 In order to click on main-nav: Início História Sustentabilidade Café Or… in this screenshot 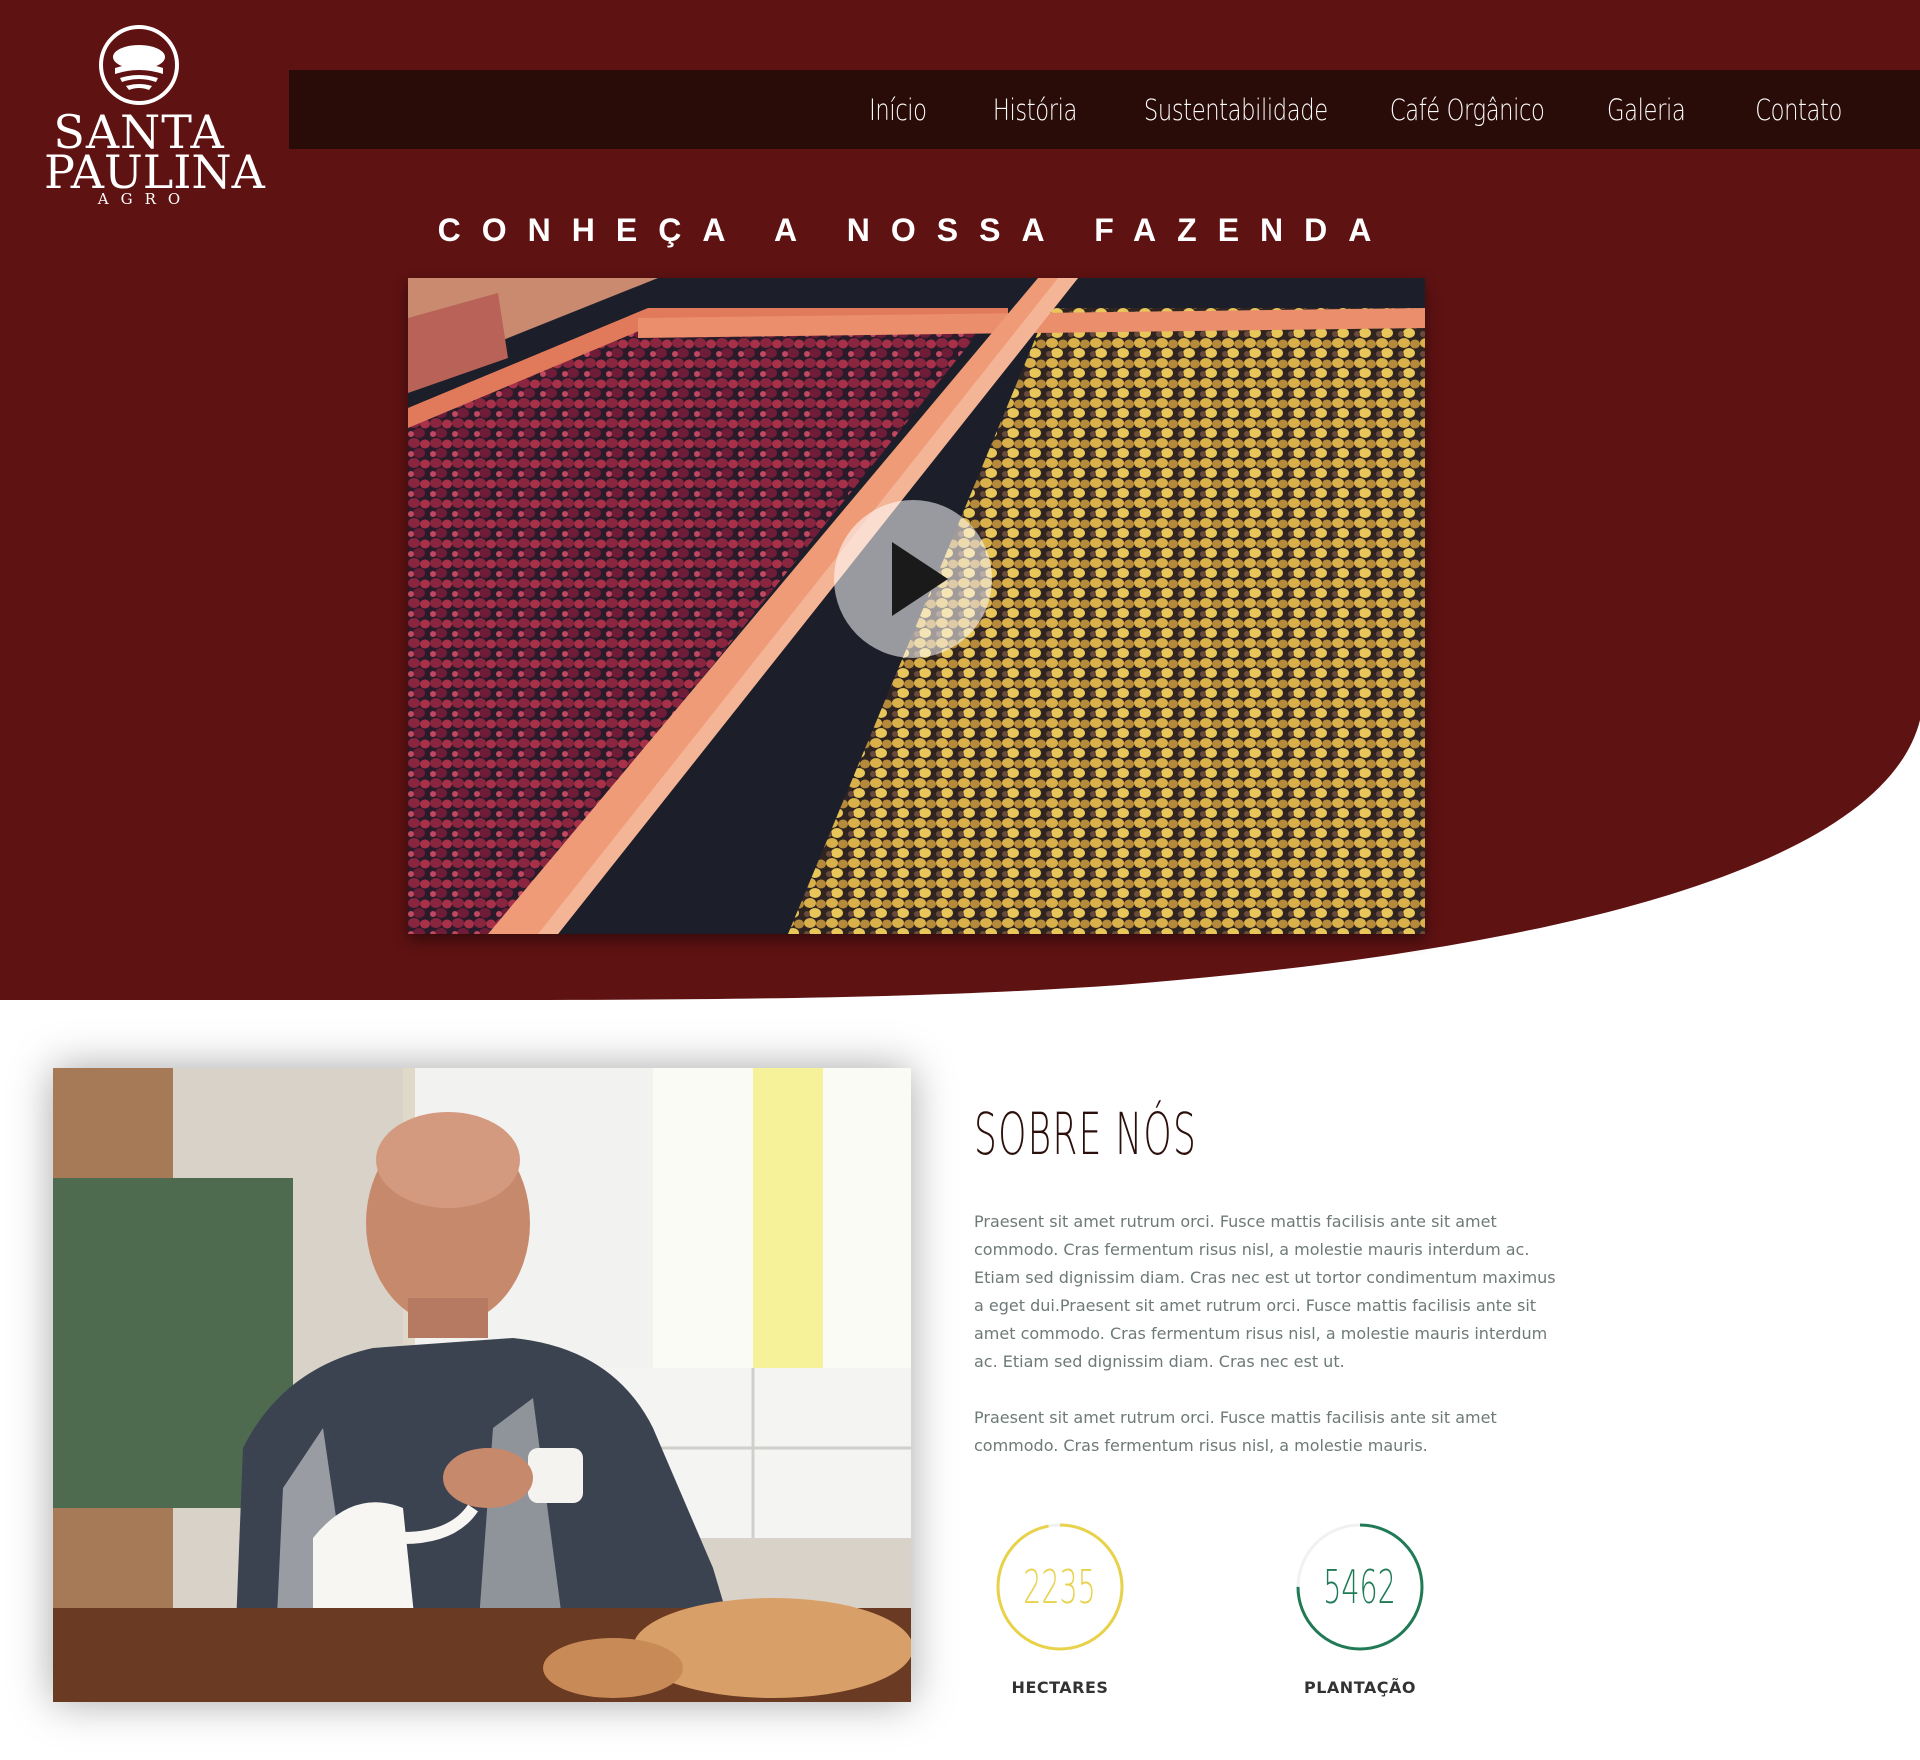, I will do `click(1357, 109)`.